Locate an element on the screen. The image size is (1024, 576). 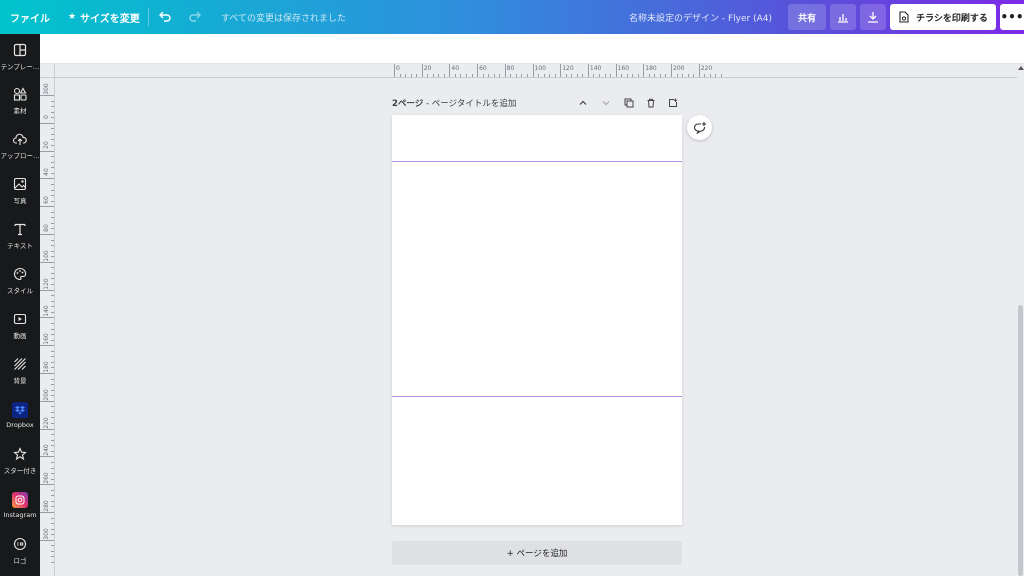
sidebar-item-logos: ロゴ is located at coordinates (20, 550).